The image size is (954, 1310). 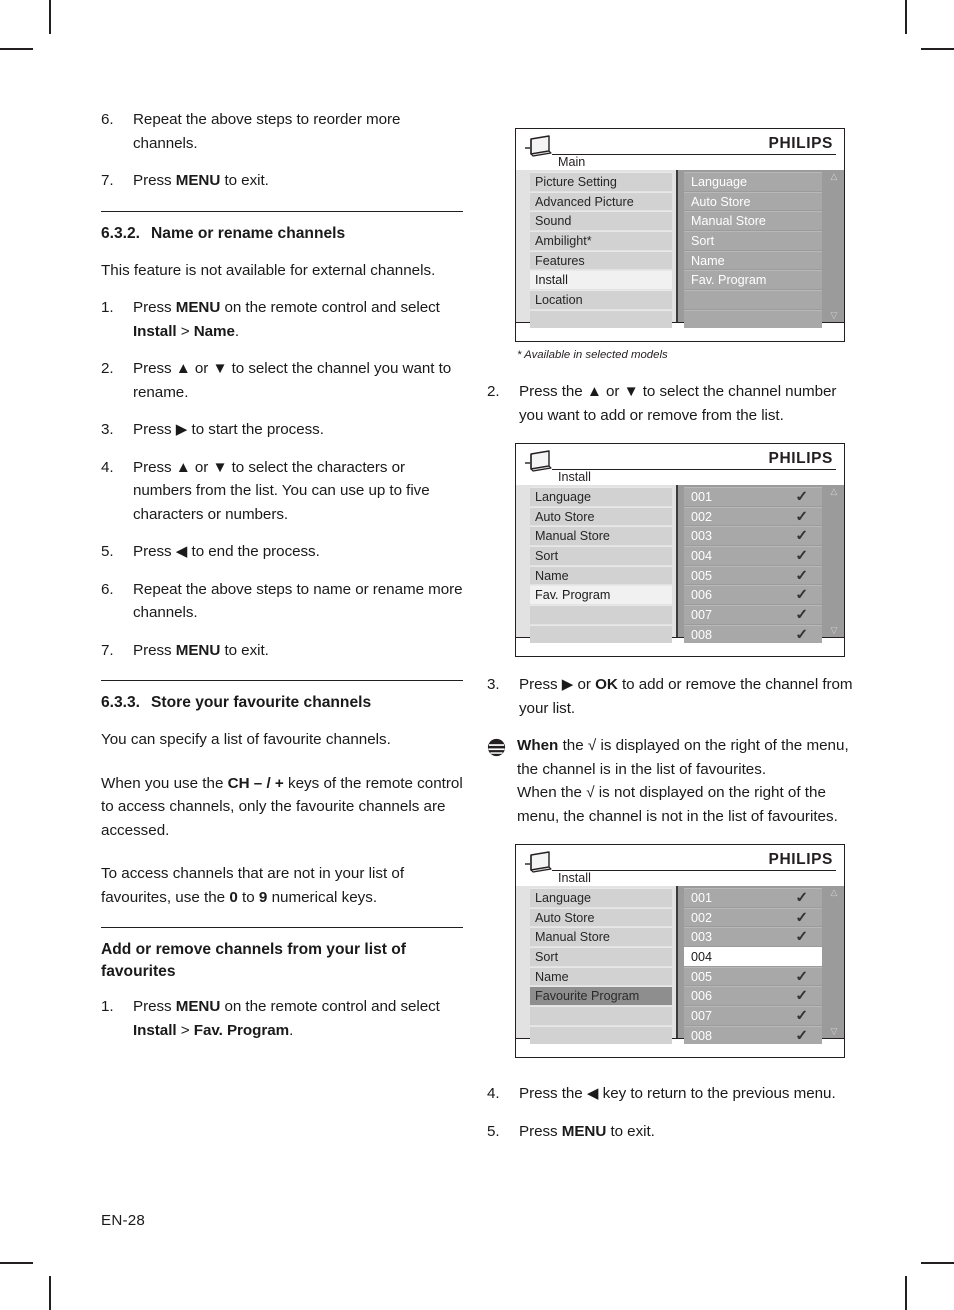 I want to click on menu-item: Ambilight*, so click(x=601, y=240).